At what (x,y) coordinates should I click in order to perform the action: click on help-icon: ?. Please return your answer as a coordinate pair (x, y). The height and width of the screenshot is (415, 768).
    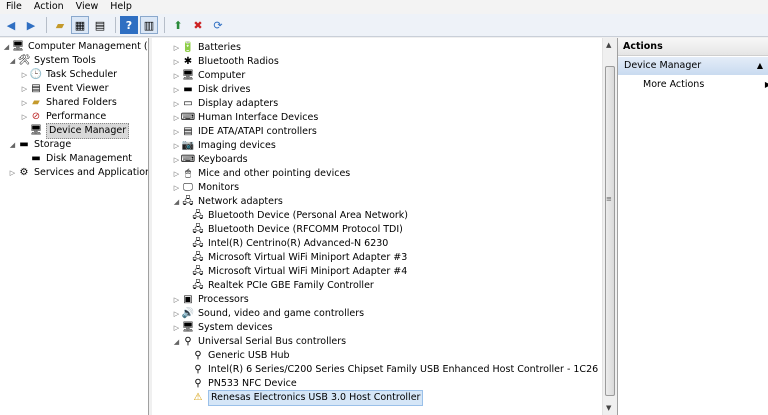
    Looking at the image, I should click on (129, 25).